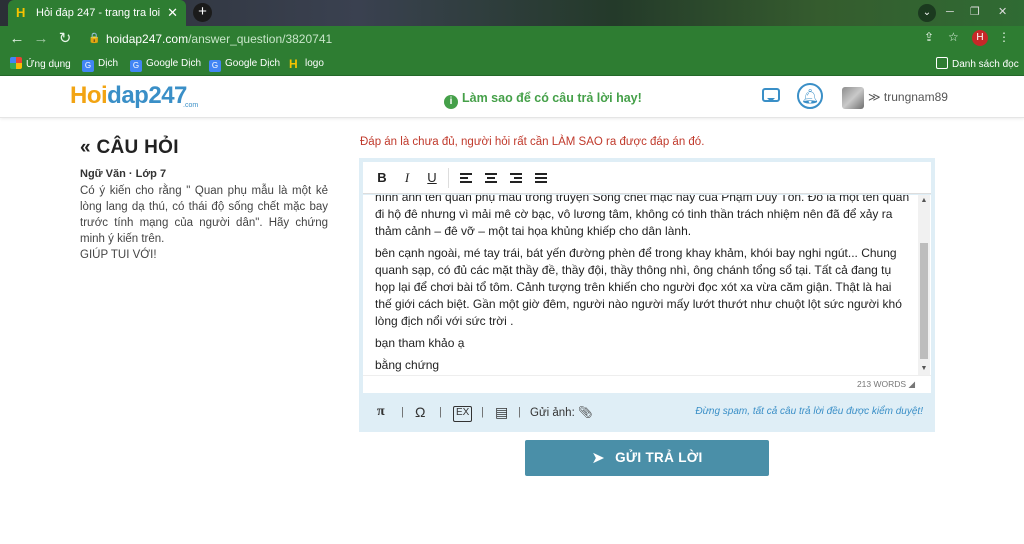 The width and height of the screenshot is (1024, 544). I want to click on url-path: /answer_question/3820741, so click(260, 39).